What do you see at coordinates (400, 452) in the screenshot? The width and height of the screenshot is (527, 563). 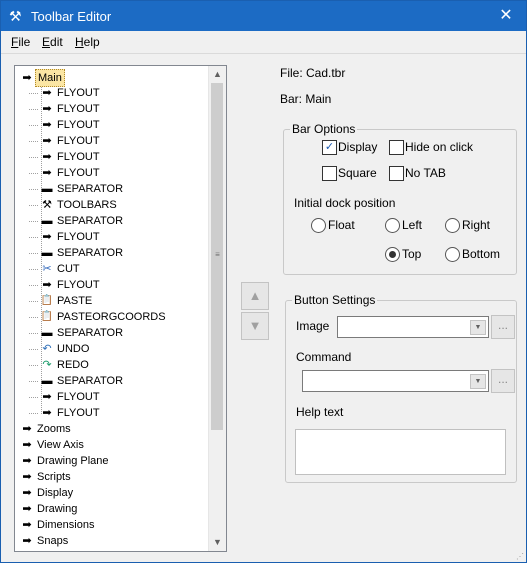 I see `help-text-field` at bounding box center [400, 452].